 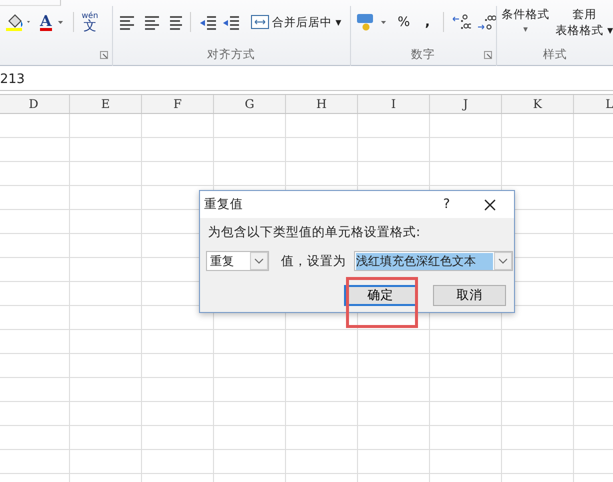 I want to click on format-as-table-button: 套用 表格格式 ▾, so click(x=584, y=22).